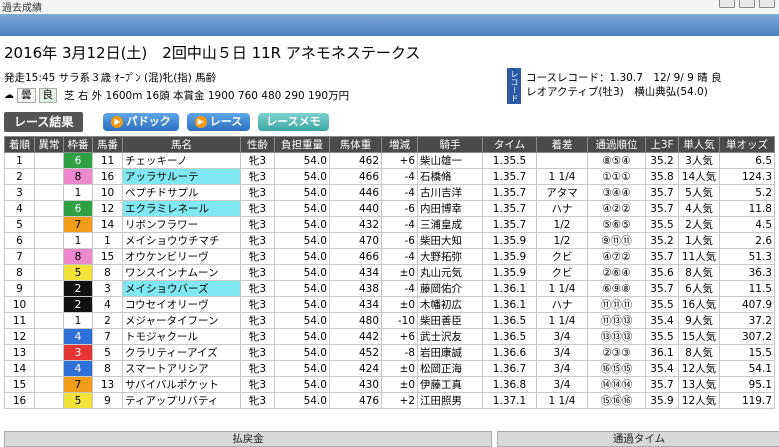  I want to click on column-header: 馬体重, so click(355, 144).